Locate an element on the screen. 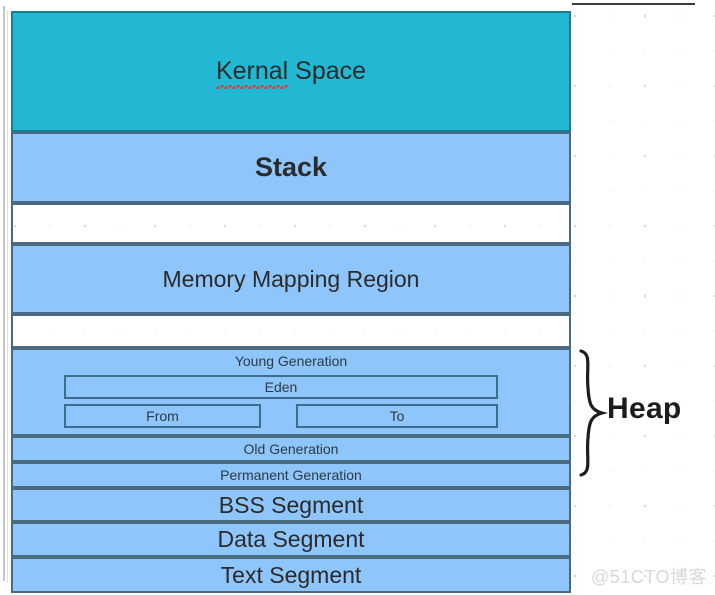 This screenshot has height=595, width=715. block-text-segment: Text Segment is located at coordinates (291, 575).